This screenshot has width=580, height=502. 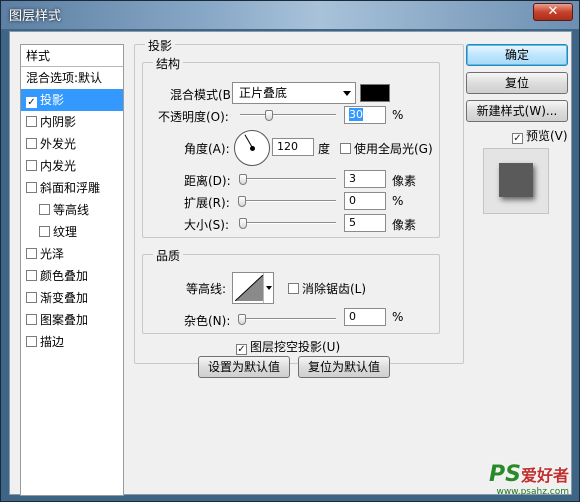 I want to click on opacity-slider, so click(x=288, y=115).